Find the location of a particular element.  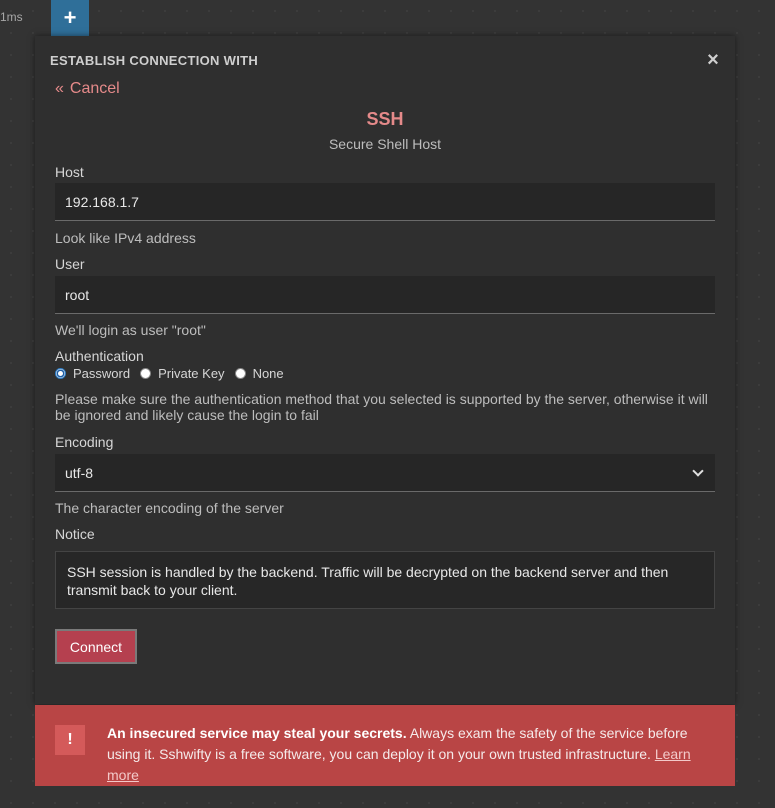

authentication-label: Authentication is located at coordinates (99, 356).